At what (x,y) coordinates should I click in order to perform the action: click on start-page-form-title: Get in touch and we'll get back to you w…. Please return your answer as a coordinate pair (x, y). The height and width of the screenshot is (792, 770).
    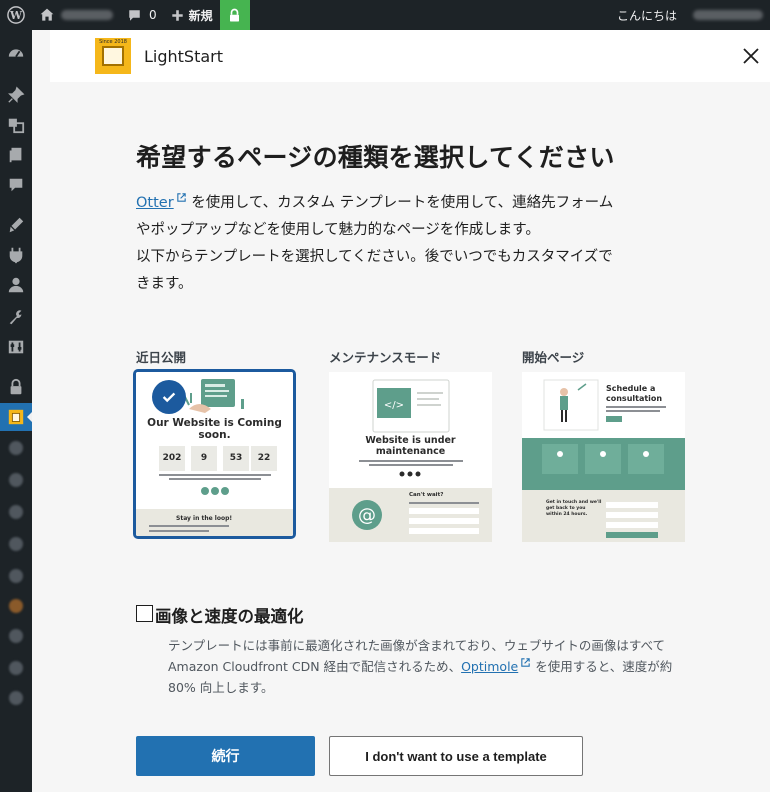
    Looking at the image, I should click on (574, 508).